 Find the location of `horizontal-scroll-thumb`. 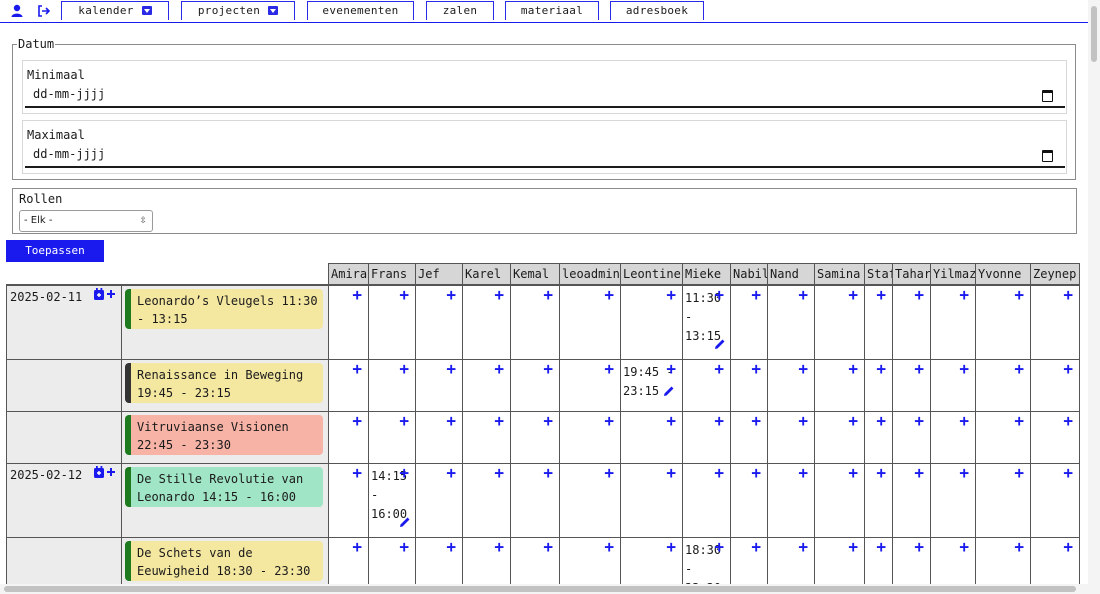

horizontal-scroll-thumb is located at coordinates (540, 589).